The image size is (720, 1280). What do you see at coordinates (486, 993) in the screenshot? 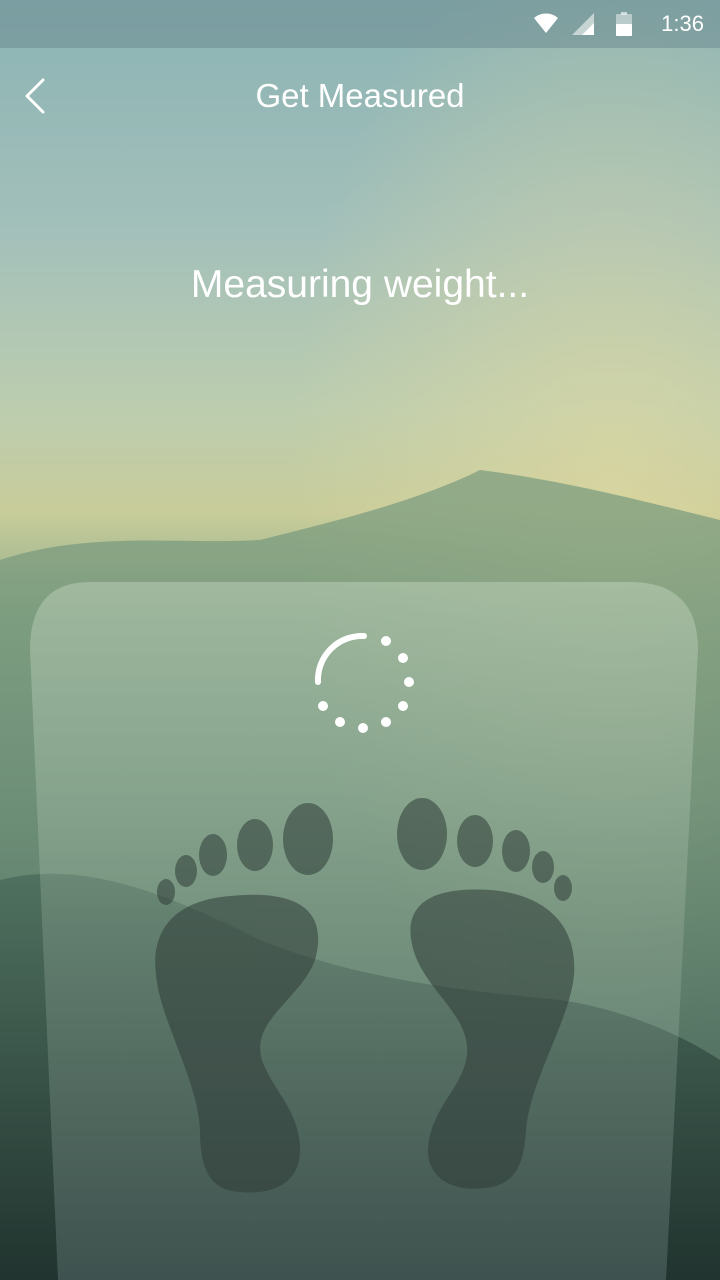
I see `right-foot-icon` at bounding box center [486, 993].